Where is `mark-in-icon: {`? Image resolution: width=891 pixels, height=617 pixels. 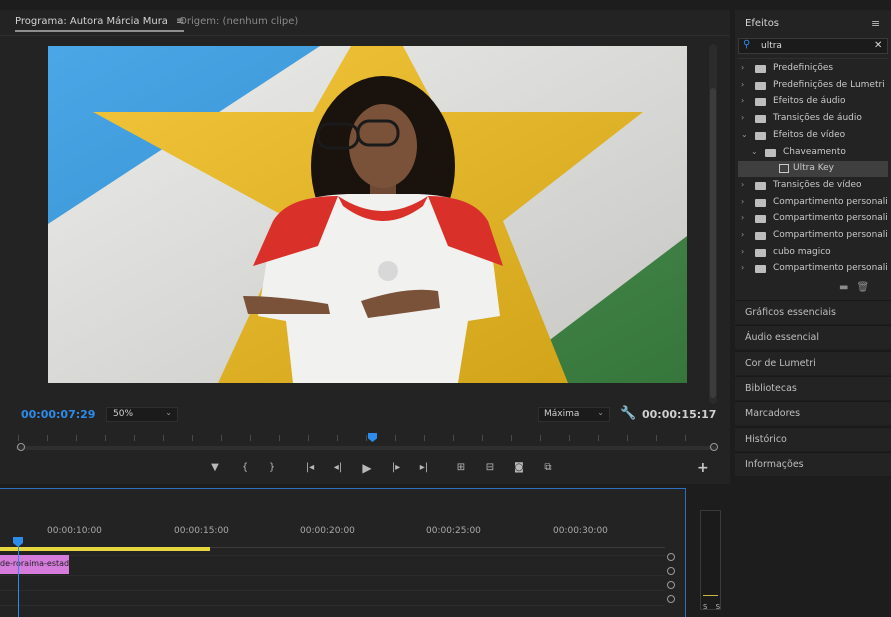 mark-in-icon: { is located at coordinates (245, 468).